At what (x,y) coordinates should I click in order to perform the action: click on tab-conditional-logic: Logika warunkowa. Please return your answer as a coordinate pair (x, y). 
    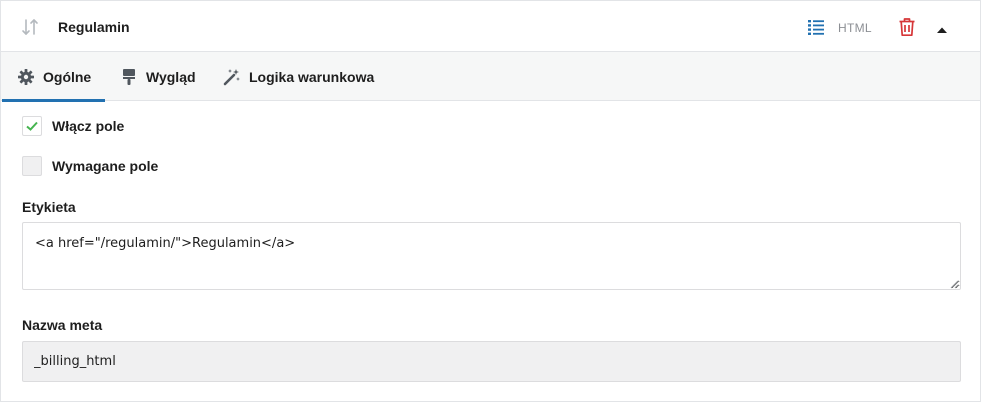
    Looking at the image, I should click on (291, 76).